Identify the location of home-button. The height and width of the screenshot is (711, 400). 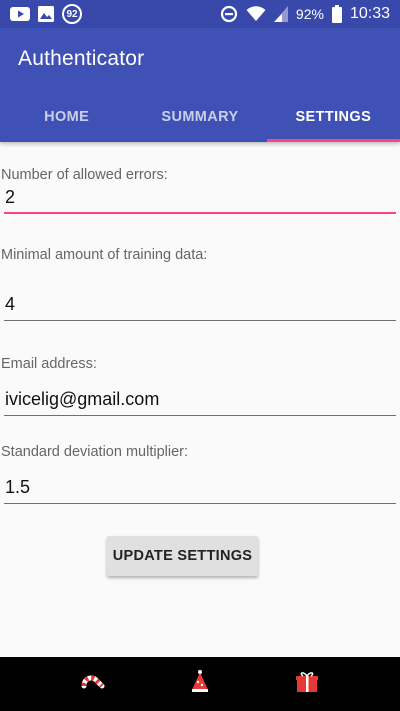
(200, 684).